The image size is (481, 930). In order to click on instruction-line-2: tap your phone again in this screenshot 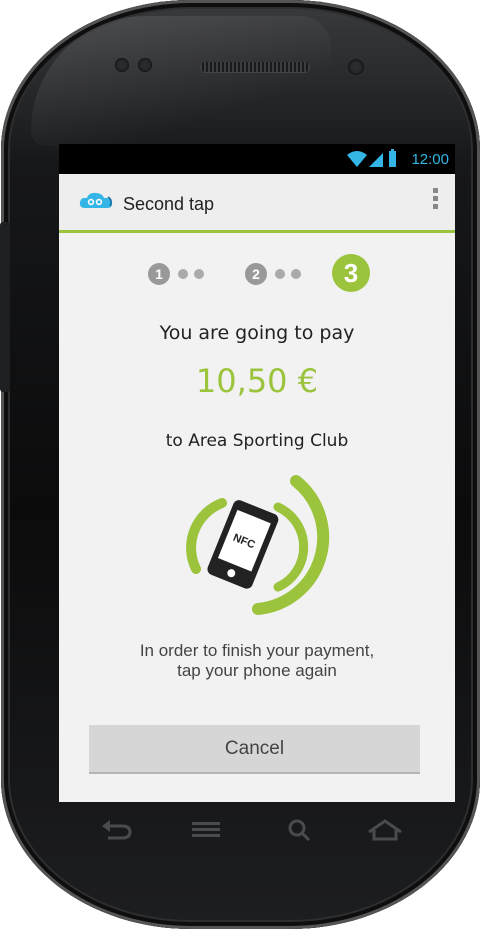, I will do `click(257, 670)`.